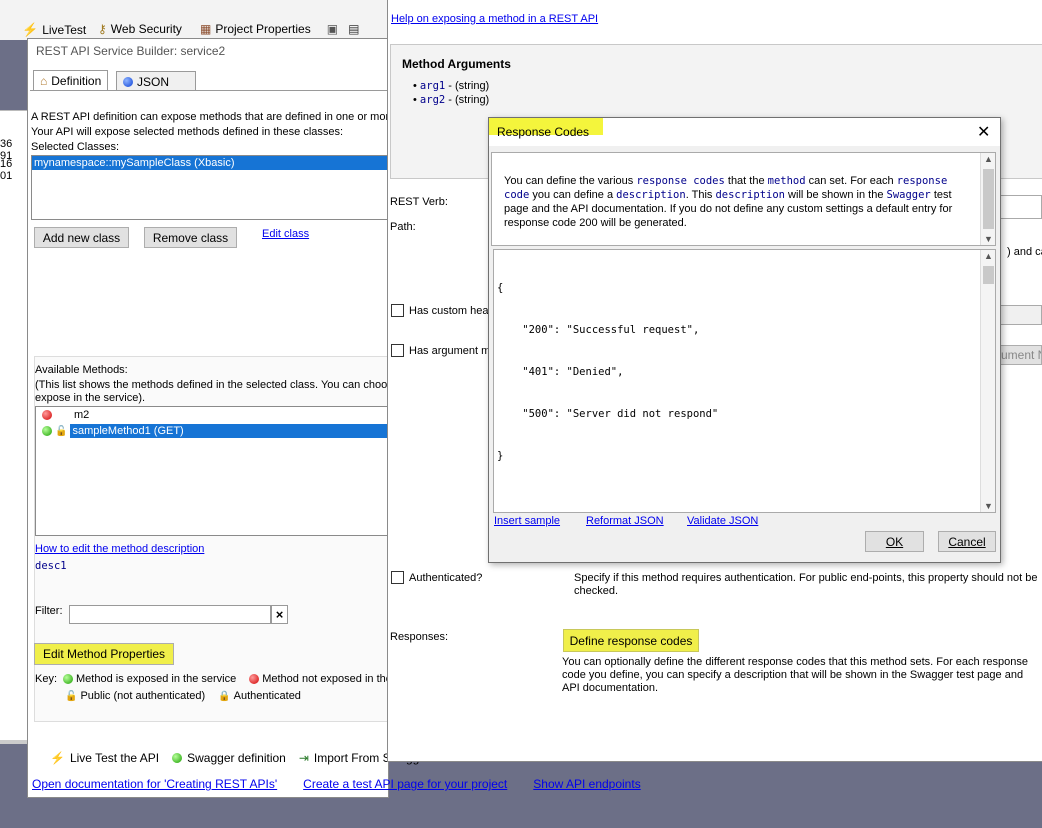 Image resolution: width=1042 pixels, height=828 pixels. I want to click on clear-filter-icon: ×, so click(279, 614).